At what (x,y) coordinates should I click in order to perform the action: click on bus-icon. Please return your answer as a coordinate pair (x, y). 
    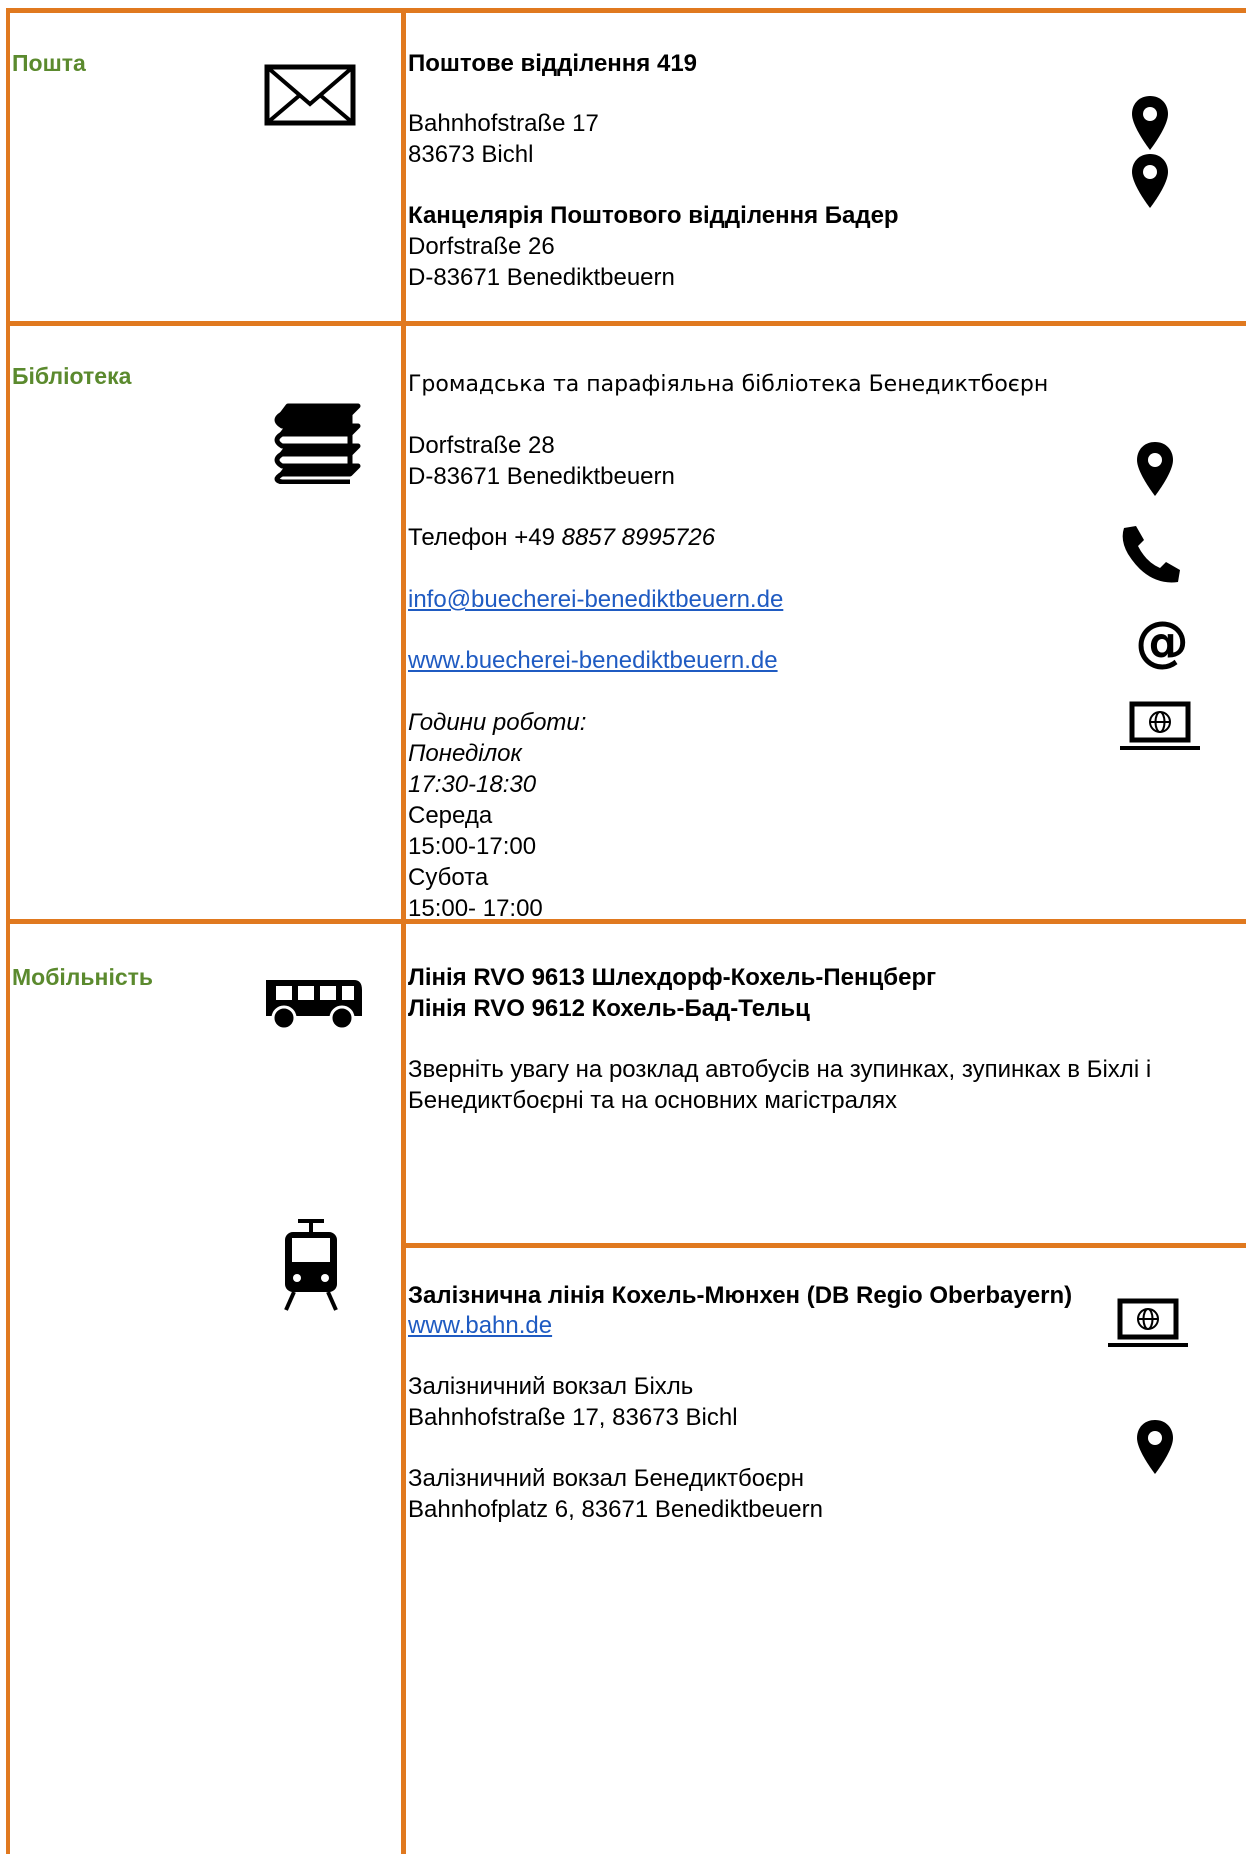
    Looking at the image, I should click on (314, 1005).